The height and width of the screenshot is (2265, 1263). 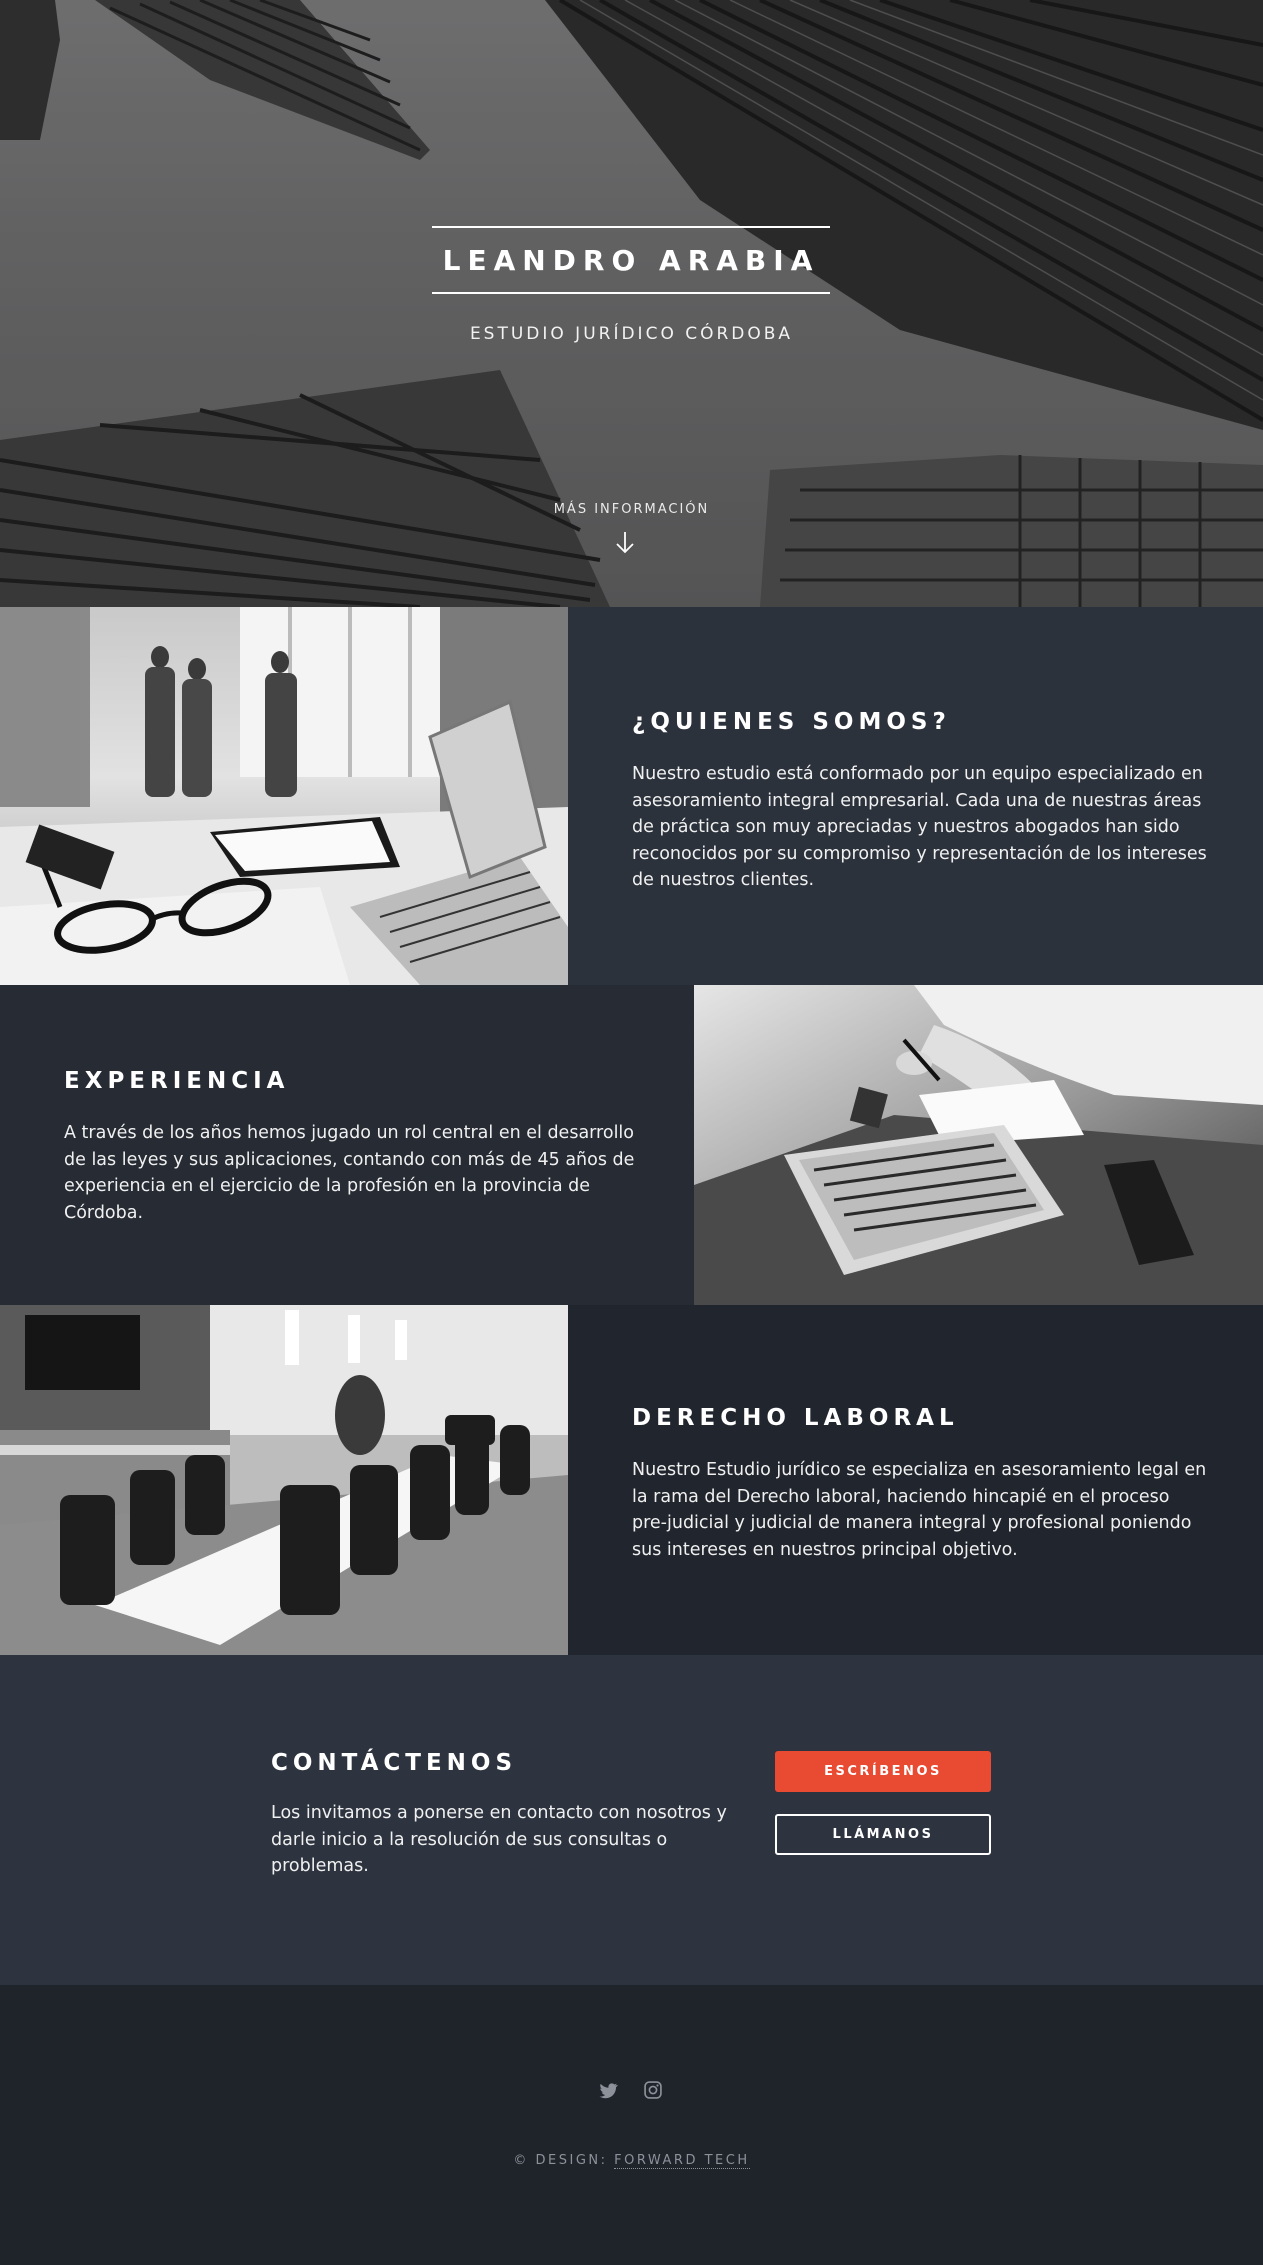 I want to click on cta-title: CONTÁCTENOS, so click(x=394, y=1763).